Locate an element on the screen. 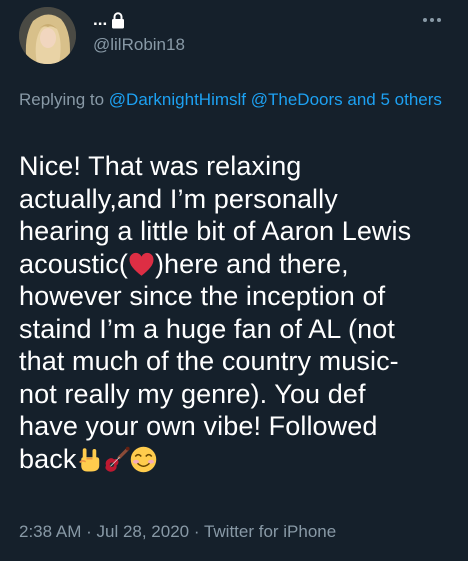 Image resolution: width=468 pixels, height=561 pixels. tweet-line: not really my genre). You def is located at coordinates (192, 393).